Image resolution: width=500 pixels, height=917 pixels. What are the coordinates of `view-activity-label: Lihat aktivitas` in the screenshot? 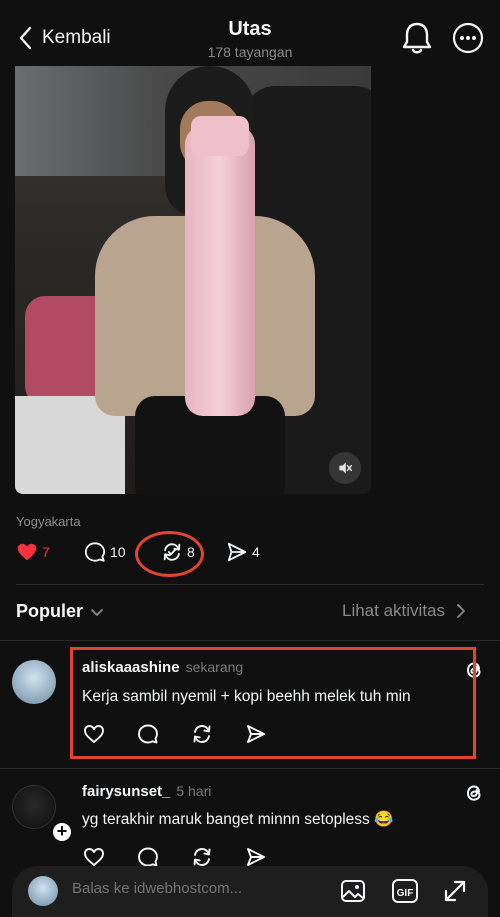 It's located at (393, 610).